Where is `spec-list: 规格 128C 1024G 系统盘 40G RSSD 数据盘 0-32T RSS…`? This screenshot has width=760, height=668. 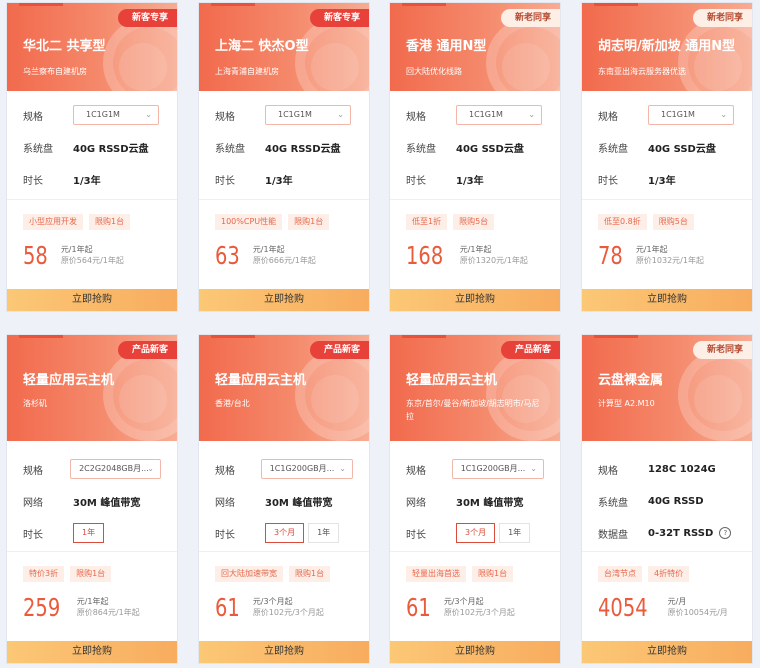 spec-list: 规格 128C 1024G 系统盘 40G RSSD 数据盘 0-32T RSS… is located at coordinates (667, 496).